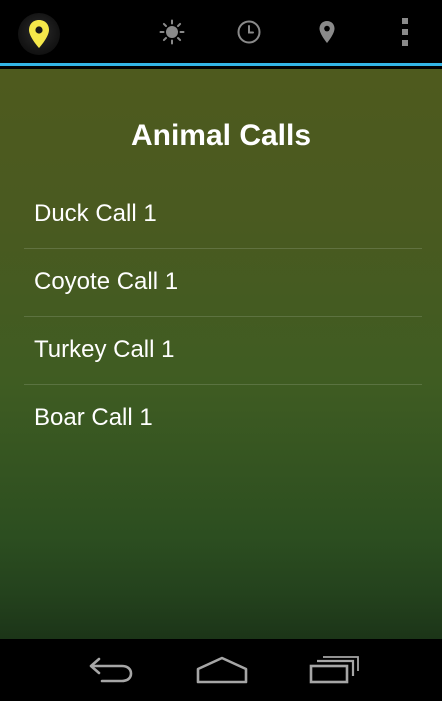 This screenshot has width=442, height=701. I want to click on recent-apps-icon, so click(334, 670).